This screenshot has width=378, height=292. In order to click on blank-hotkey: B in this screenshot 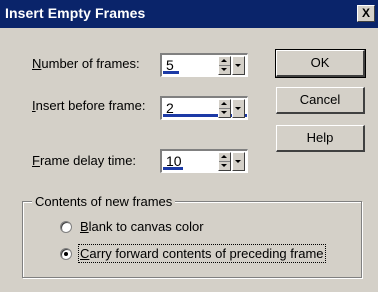, I will do `click(84, 226)`.